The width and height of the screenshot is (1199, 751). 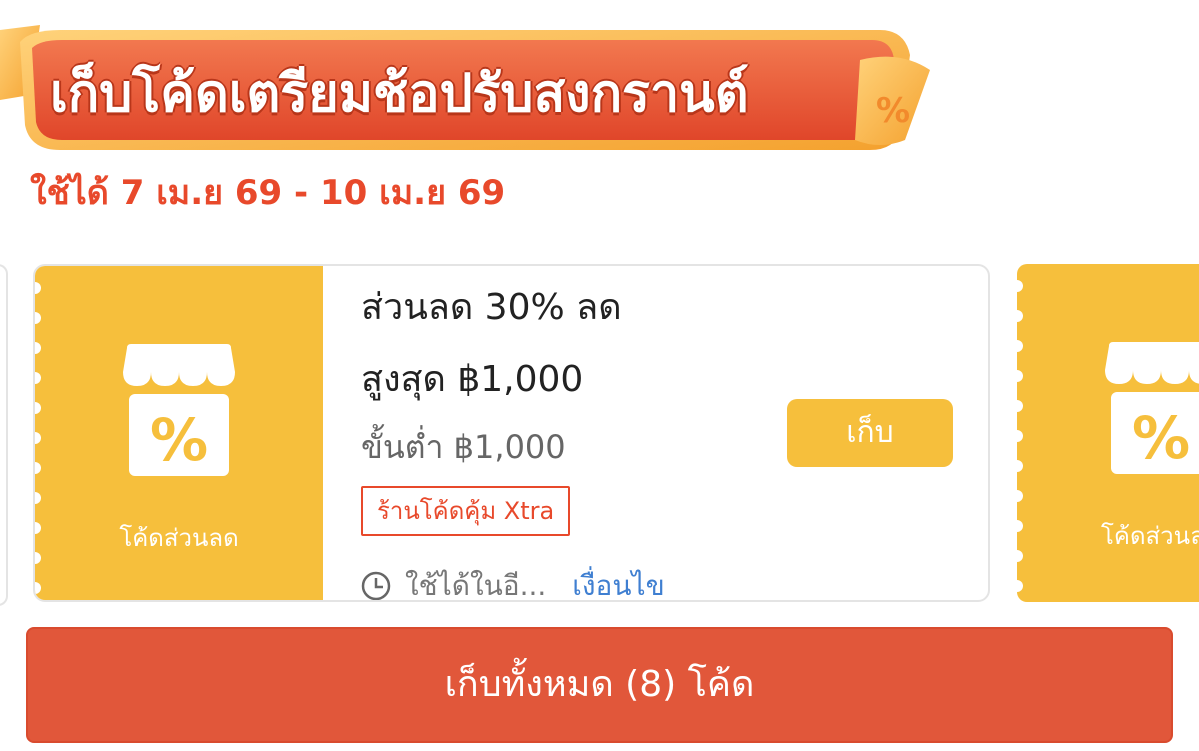 I want to click on voucher-min-spend: ขั้นต่ำ ฿1,000, so click(x=463, y=447).